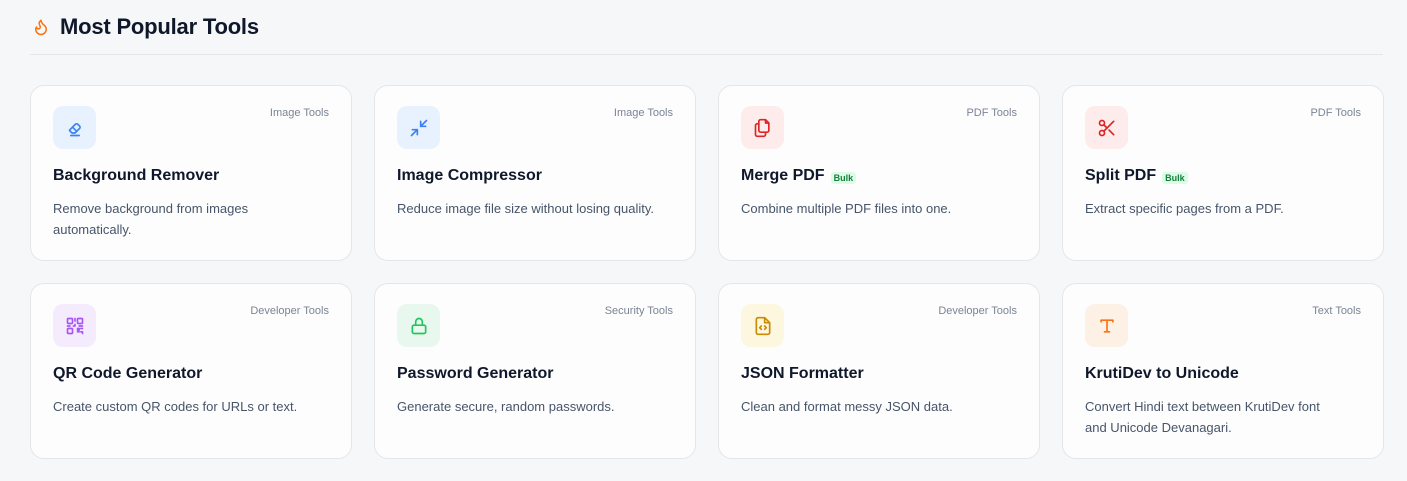 The height and width of the screenshot is (481, 1407). Describe the element at coordinates (1162, 373) in the screenshot. I see `tool-title: KrutiDev to Unicode` at that location.